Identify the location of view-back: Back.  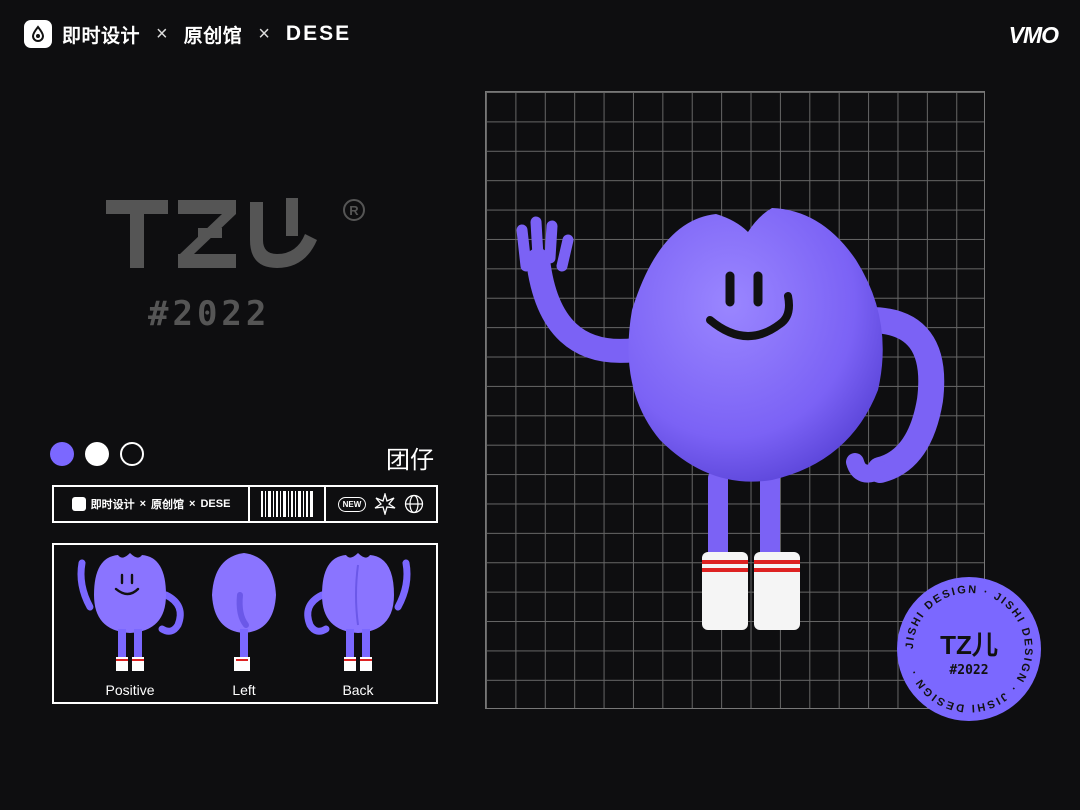
(358, 623).